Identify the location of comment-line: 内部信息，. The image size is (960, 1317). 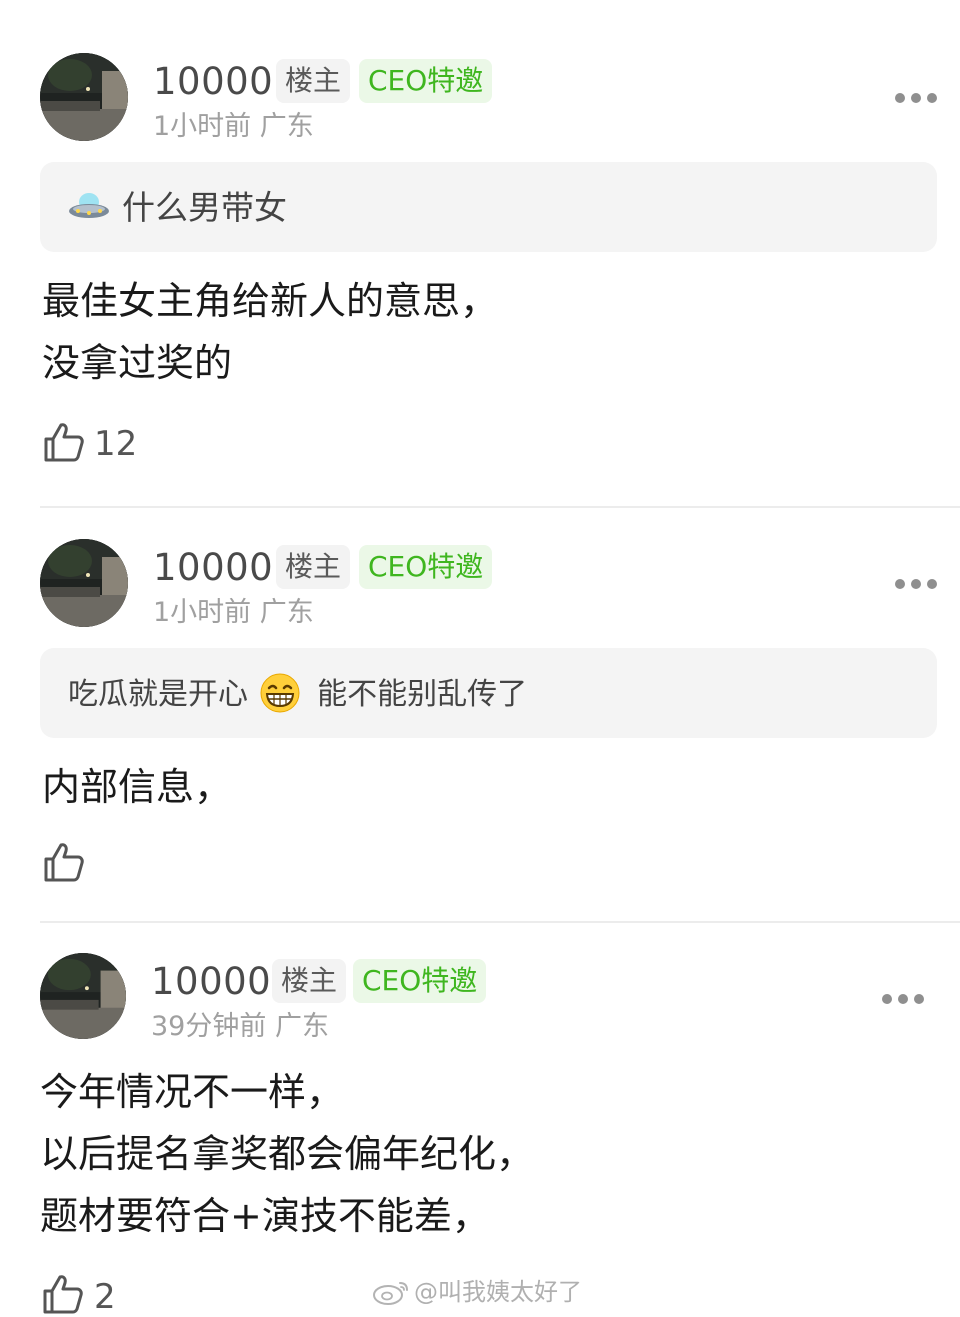
(137, 787).